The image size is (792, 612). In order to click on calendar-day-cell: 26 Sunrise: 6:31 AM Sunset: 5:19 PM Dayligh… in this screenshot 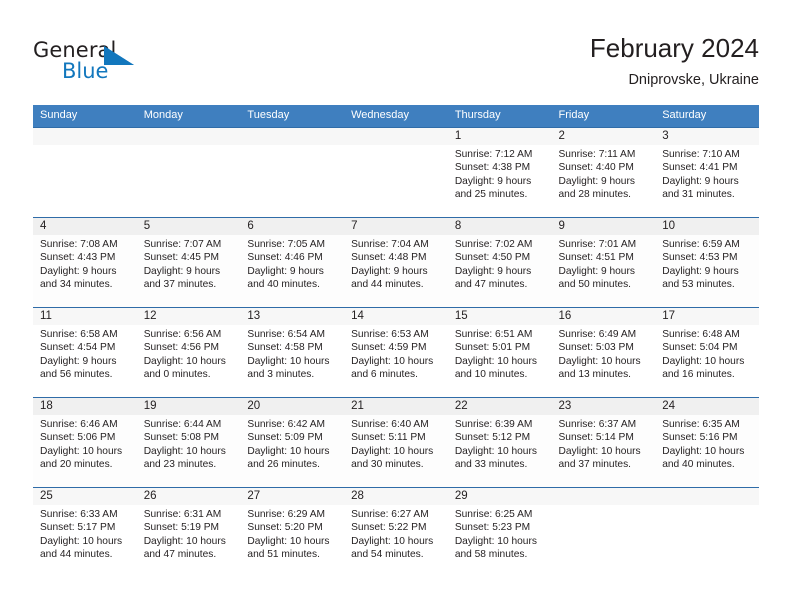, I will do `click(188, 532)`.